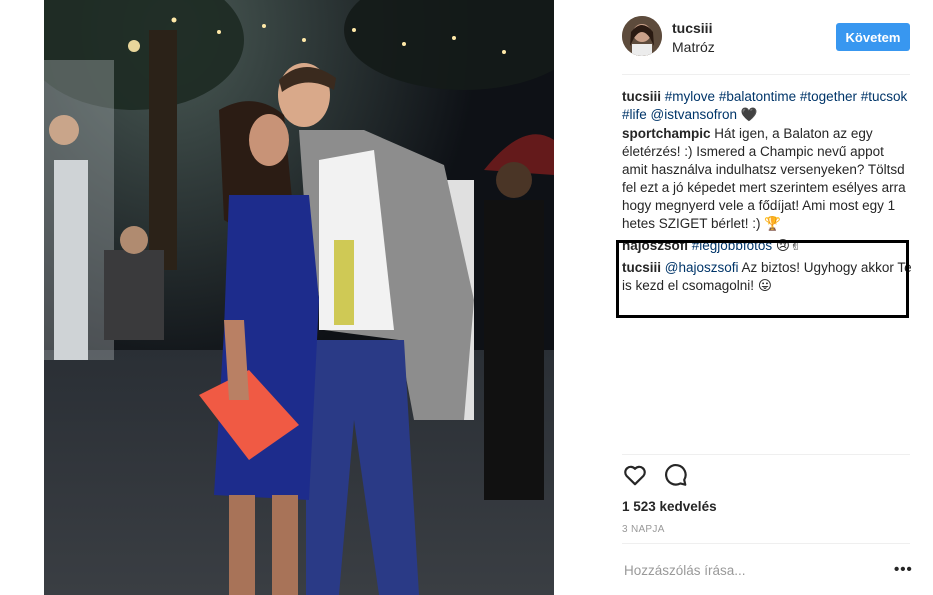 The width and height of the screenshot is (933, 595). I want to click on caption-tag: #balatontime, so click(757, 96).